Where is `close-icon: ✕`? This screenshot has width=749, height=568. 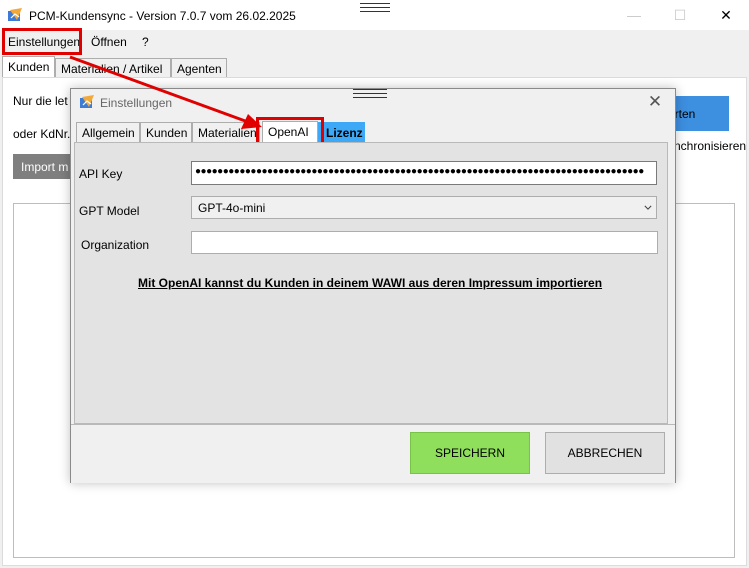 close-icon: ✕ is located at coordinates (726, 14).